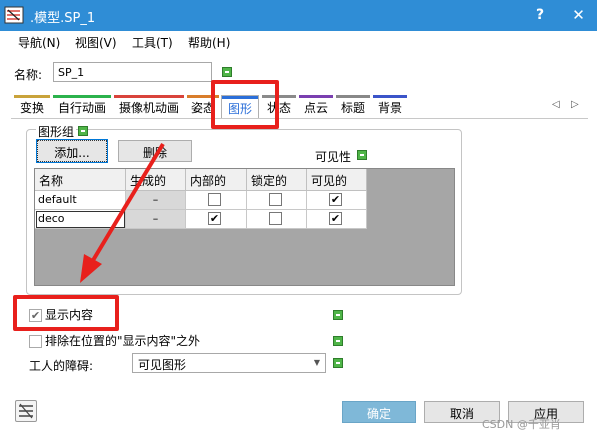  What do you see at coordinates (379, 412) in the screenshot?
I see `ok-button: 确定` at bounding box center [379, 412].